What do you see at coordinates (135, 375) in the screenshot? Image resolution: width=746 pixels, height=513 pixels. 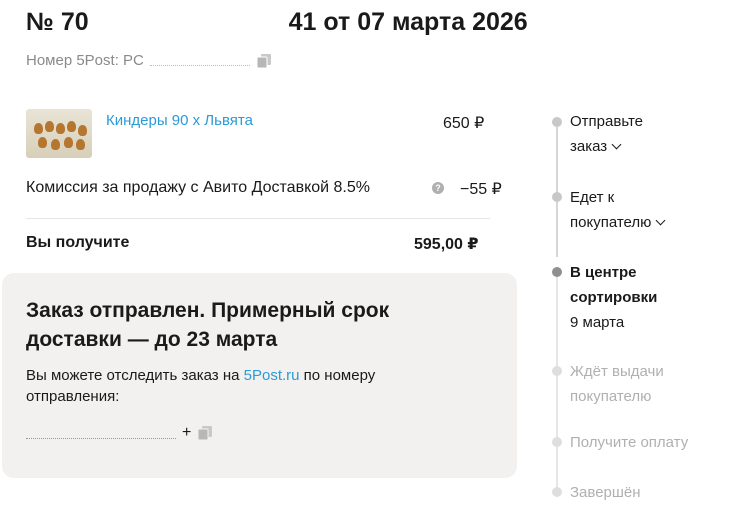 I see `tracking-info-before: Вы можете отследить заказ на` at bounding box center [135, 375].